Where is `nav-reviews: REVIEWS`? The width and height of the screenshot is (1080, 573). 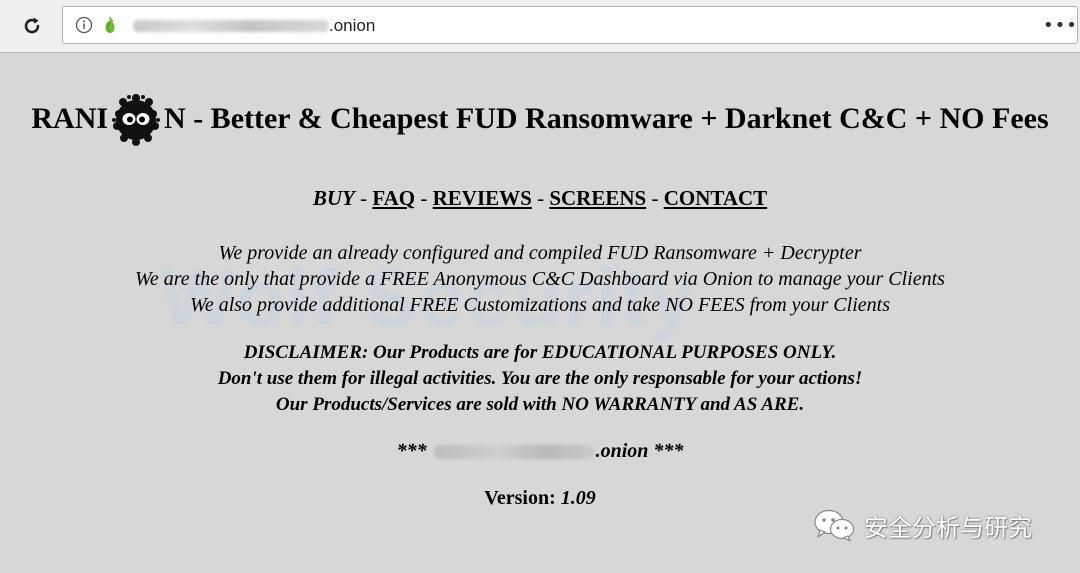 nav-reviews: REVIEWS is located at coordinates (482, 198).